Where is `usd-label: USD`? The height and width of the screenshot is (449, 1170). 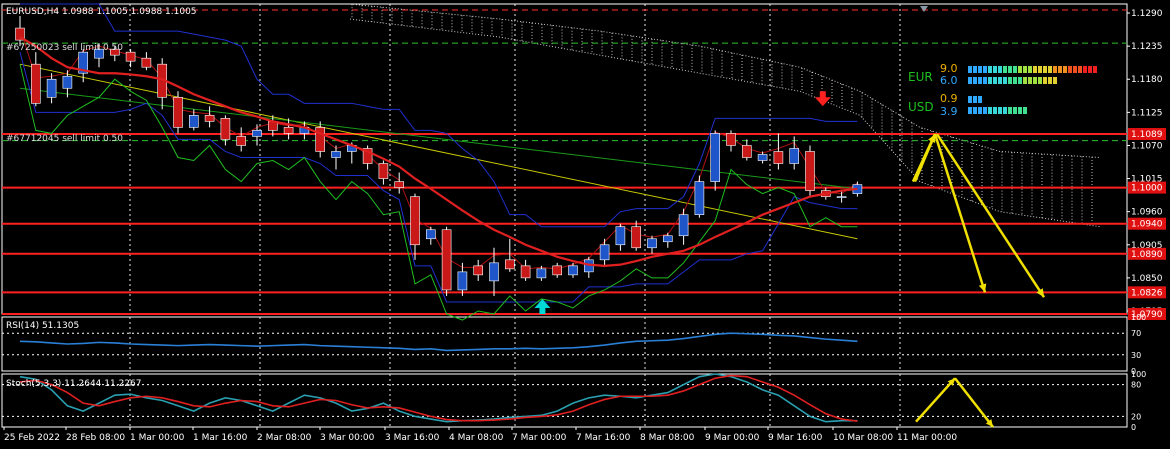 usd-label: USD is located at coordinates (921, 107).